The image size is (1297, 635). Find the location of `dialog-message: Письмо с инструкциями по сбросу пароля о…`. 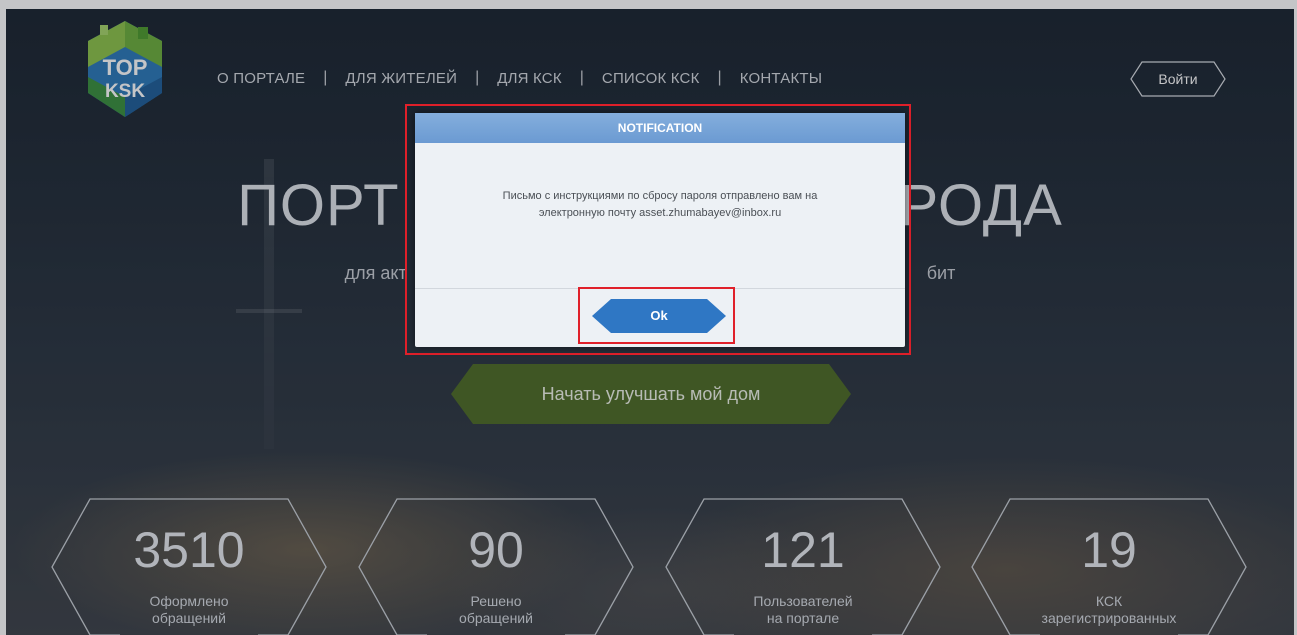

dialog-message: Письмо с инструкциями по сбросу пароля о… is located at coordinates (660, 205).